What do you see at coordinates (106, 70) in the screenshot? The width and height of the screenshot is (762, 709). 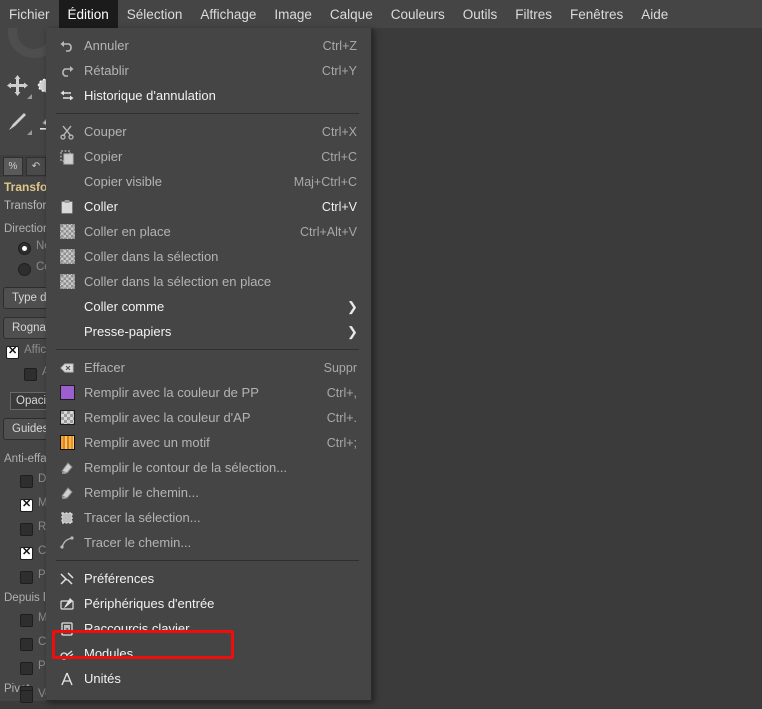 I see `menu-item-label: Rétablir` at bounding box center [106, 70].